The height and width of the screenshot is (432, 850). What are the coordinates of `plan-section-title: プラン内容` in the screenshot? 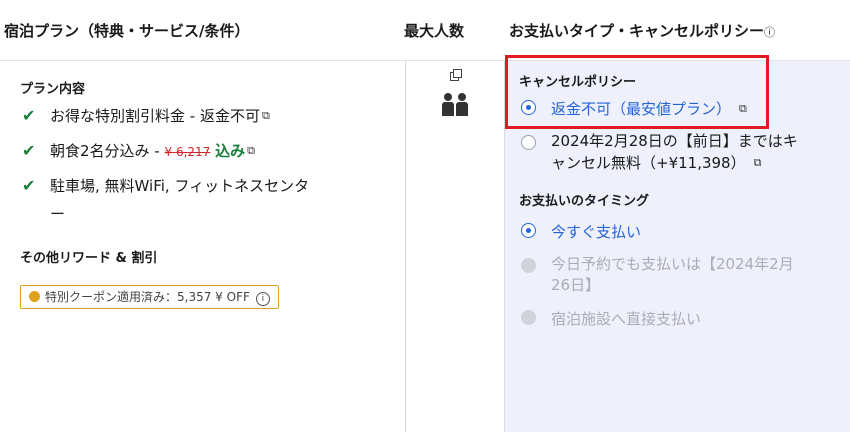 It's located at (53, 89).